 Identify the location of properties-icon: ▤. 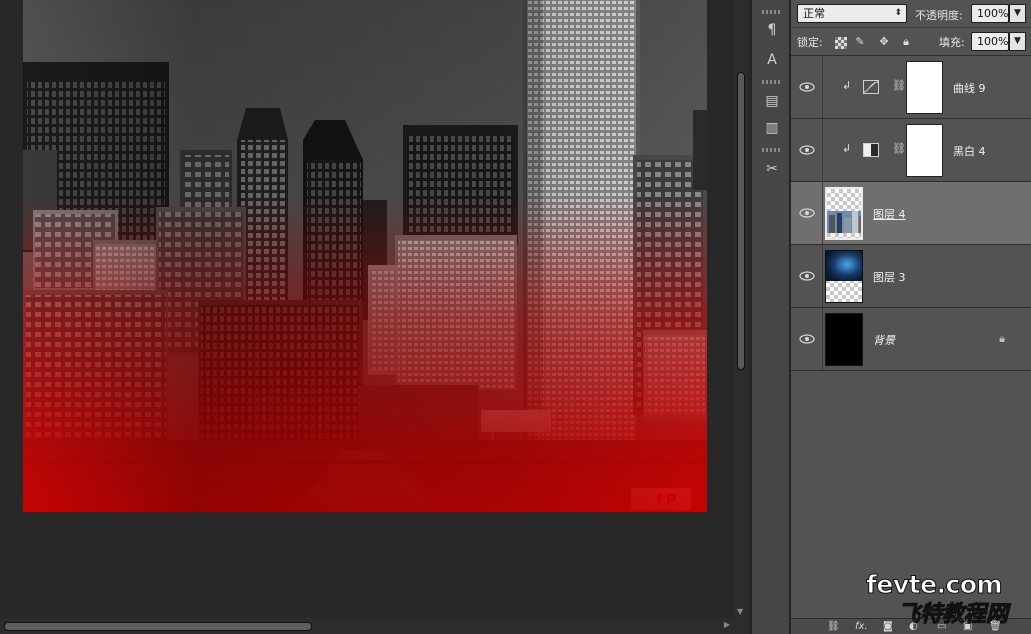
(772, 101).